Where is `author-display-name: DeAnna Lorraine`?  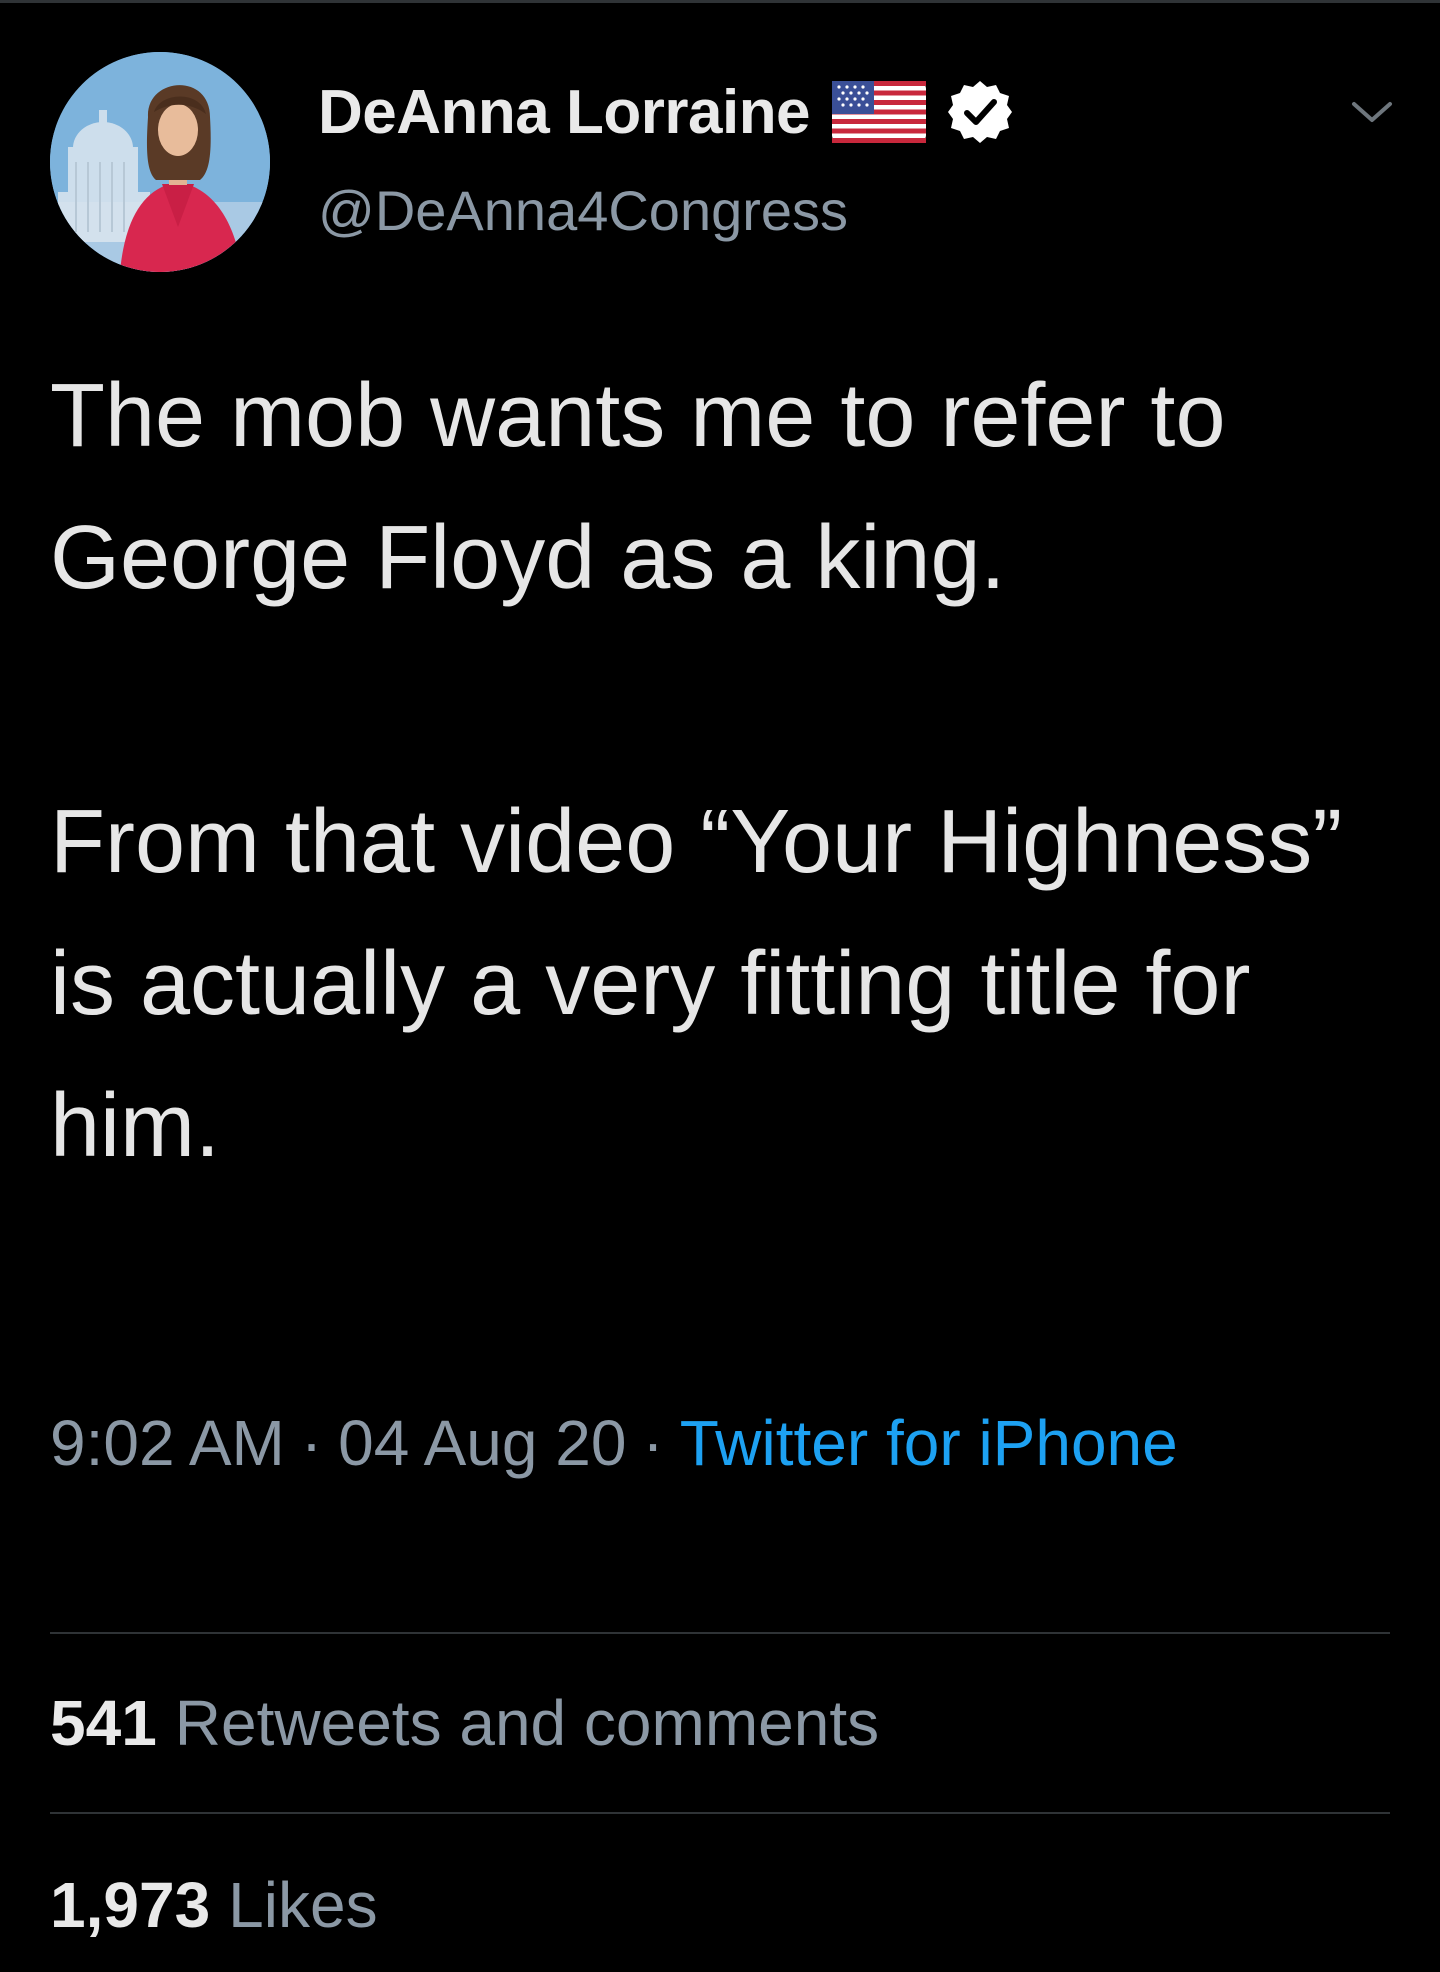
author-display-name: DeAnna Lorraine is located at coordinates (564, 112).